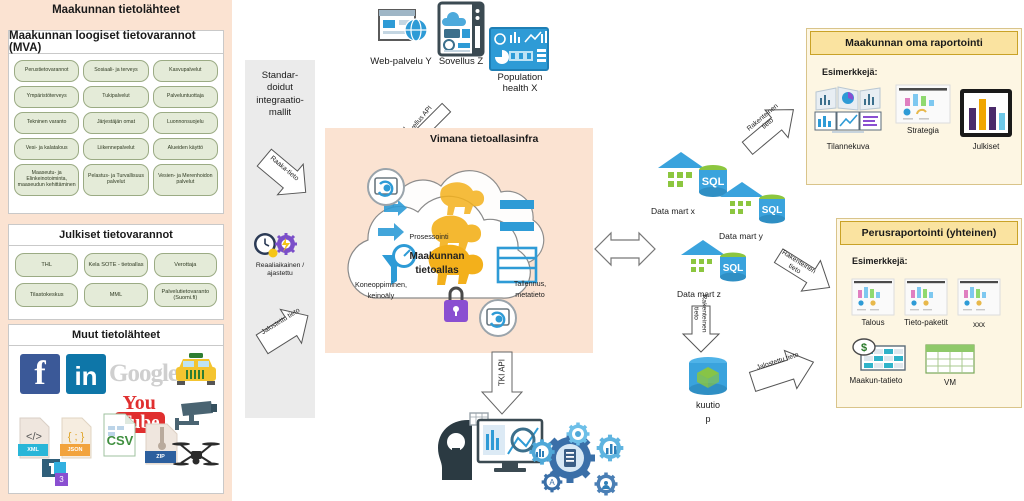 Image resolution: width=1024 pixels, height=501 pixels. What do you see at coordinates (116, 180) in the screenshot?
I see `mva-item: Pelastus- ja Turvallisuus palvelut` at bounding box center [116, 180].